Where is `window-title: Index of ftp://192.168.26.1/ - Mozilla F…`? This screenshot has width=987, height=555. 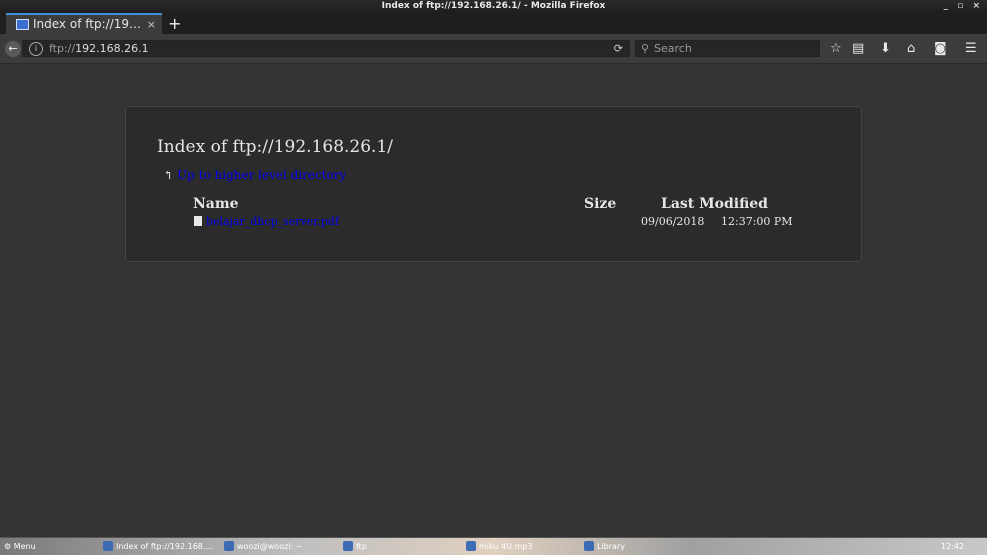
window-title: Index of ftp://192.168.26.1/ - Mozilla F… is located at coordinates (493, 6).